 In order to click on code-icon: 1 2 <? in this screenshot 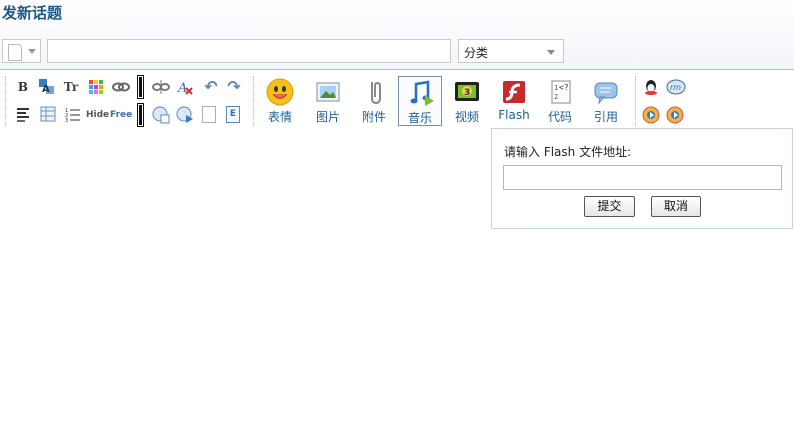, I will do `click(560, 92)`.